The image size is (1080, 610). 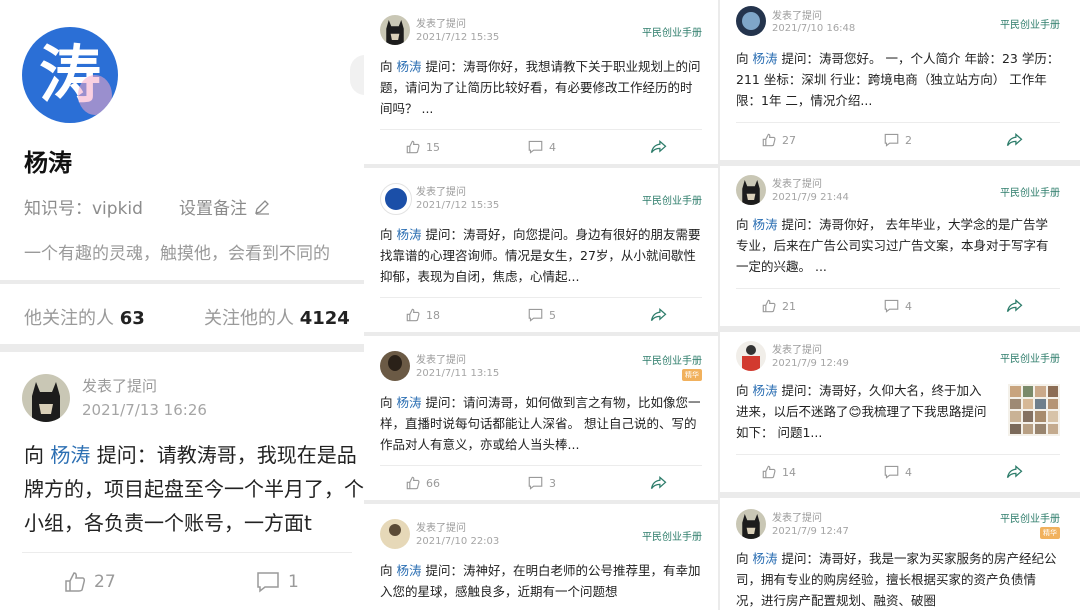 I want to click on featured-tag: 精华, so click(x=692, y=375).